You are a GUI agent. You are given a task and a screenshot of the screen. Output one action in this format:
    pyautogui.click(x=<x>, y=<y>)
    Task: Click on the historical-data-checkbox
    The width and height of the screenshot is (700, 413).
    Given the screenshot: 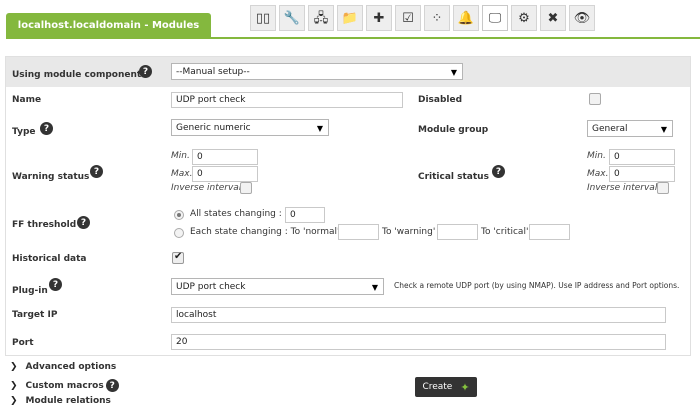 What is the action you would take?
    pyautogui.click(x=178, y=257)
    